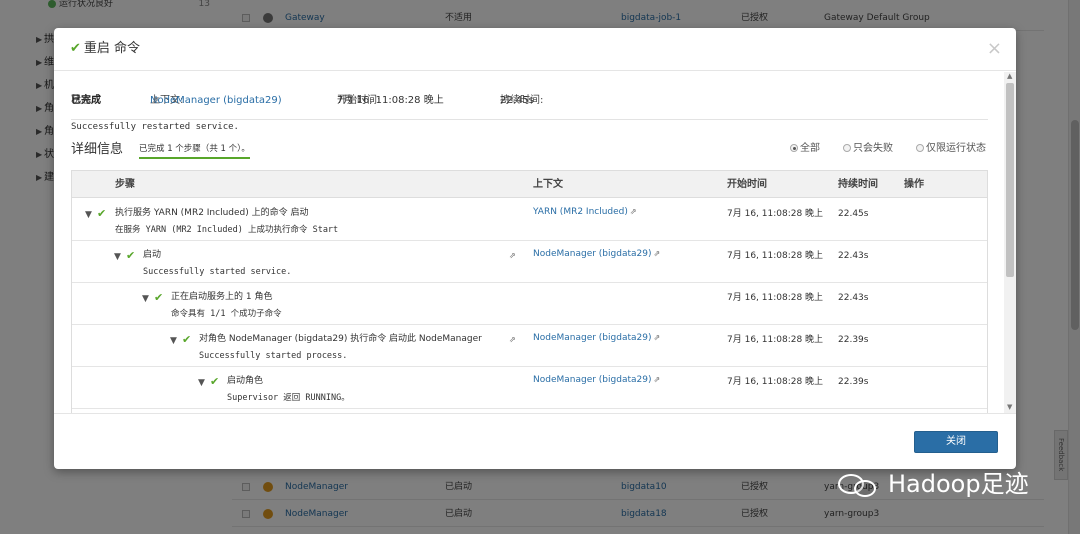 The height and width of the screenshot is (534, 1080). What do you see at coordinates (580, 212) in the screenshot?
I see `step-context-link: YARN (MR2 Included)` at bounding box center [580, 212].